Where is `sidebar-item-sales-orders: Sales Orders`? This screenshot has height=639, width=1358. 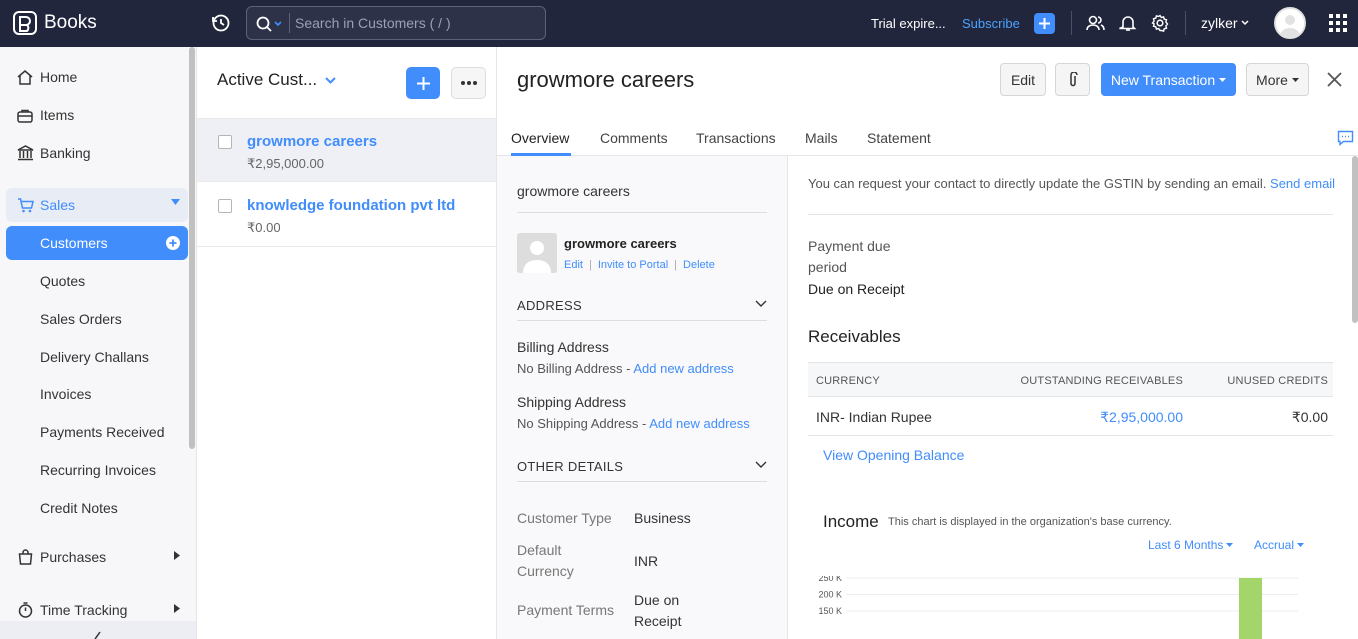 sidebar-item-sales-orders: Sales Orders is located at coordinates (97, 319).